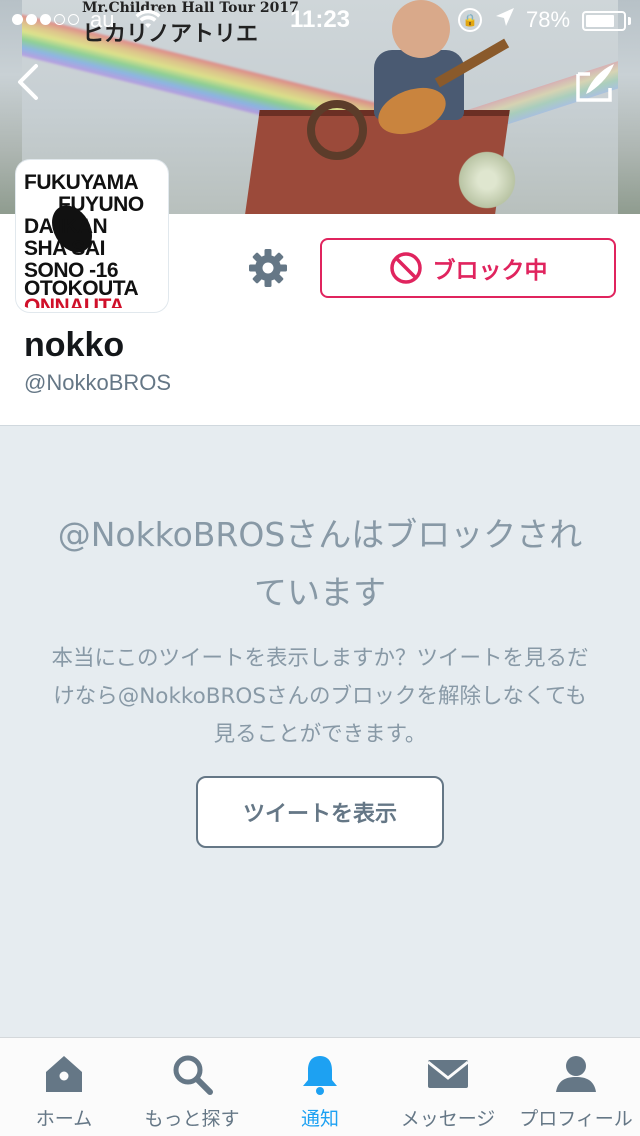 The height and width of the screenshot is (1136, 640). I want to click on avatar-text: ONNAUTA, so click(74, 303).